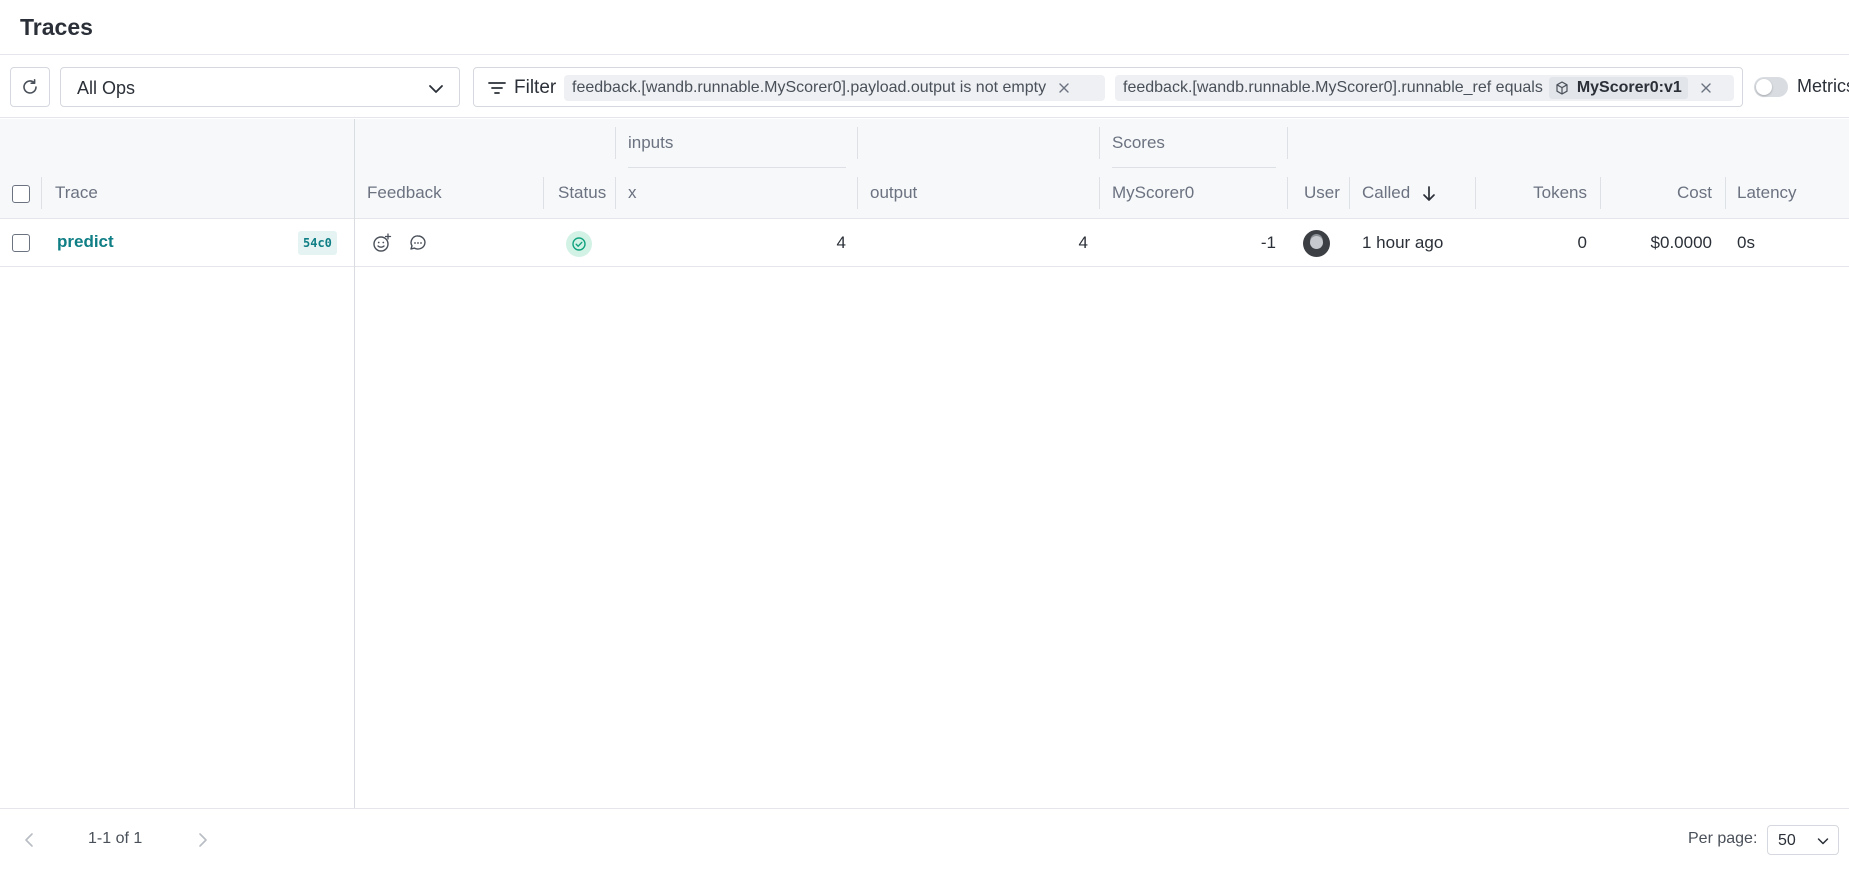  What do you see at coordinates (1803, 840) in the screenshot?
I see `per-page-select: 50` at bounding box center [1803, 840].